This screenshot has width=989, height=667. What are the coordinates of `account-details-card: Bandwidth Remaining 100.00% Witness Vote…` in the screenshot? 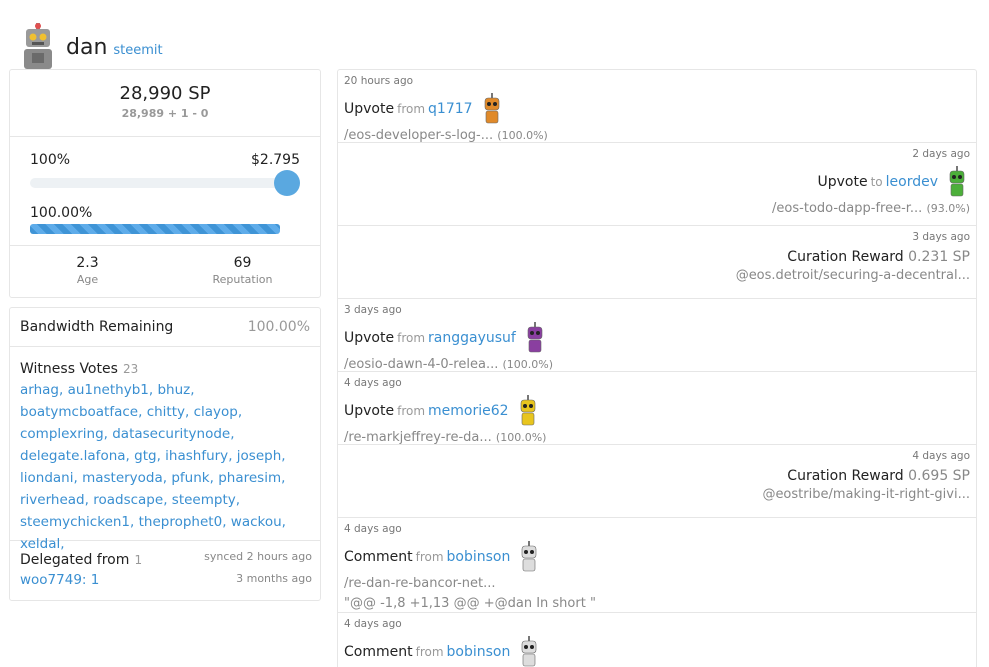 It's located at (165, 454).